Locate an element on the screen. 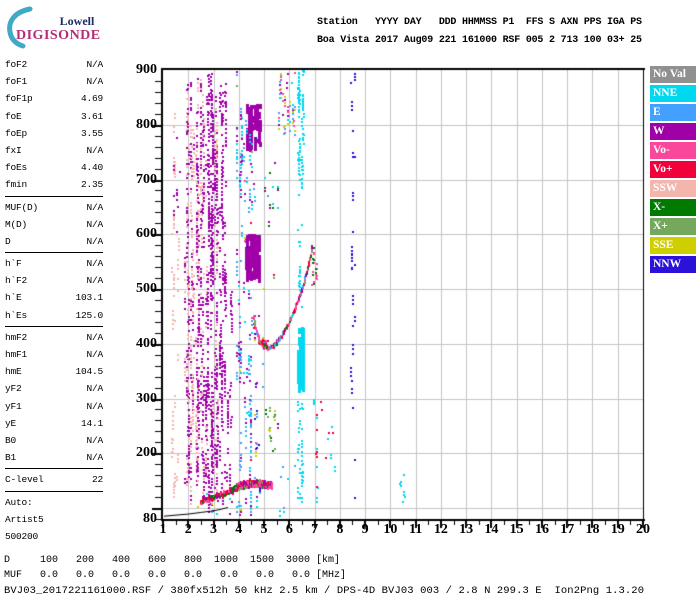 Image resolution: width=700 pixels, height=600 pixels. param-row: h`F2 N/A is located at coordinates (54, 280).